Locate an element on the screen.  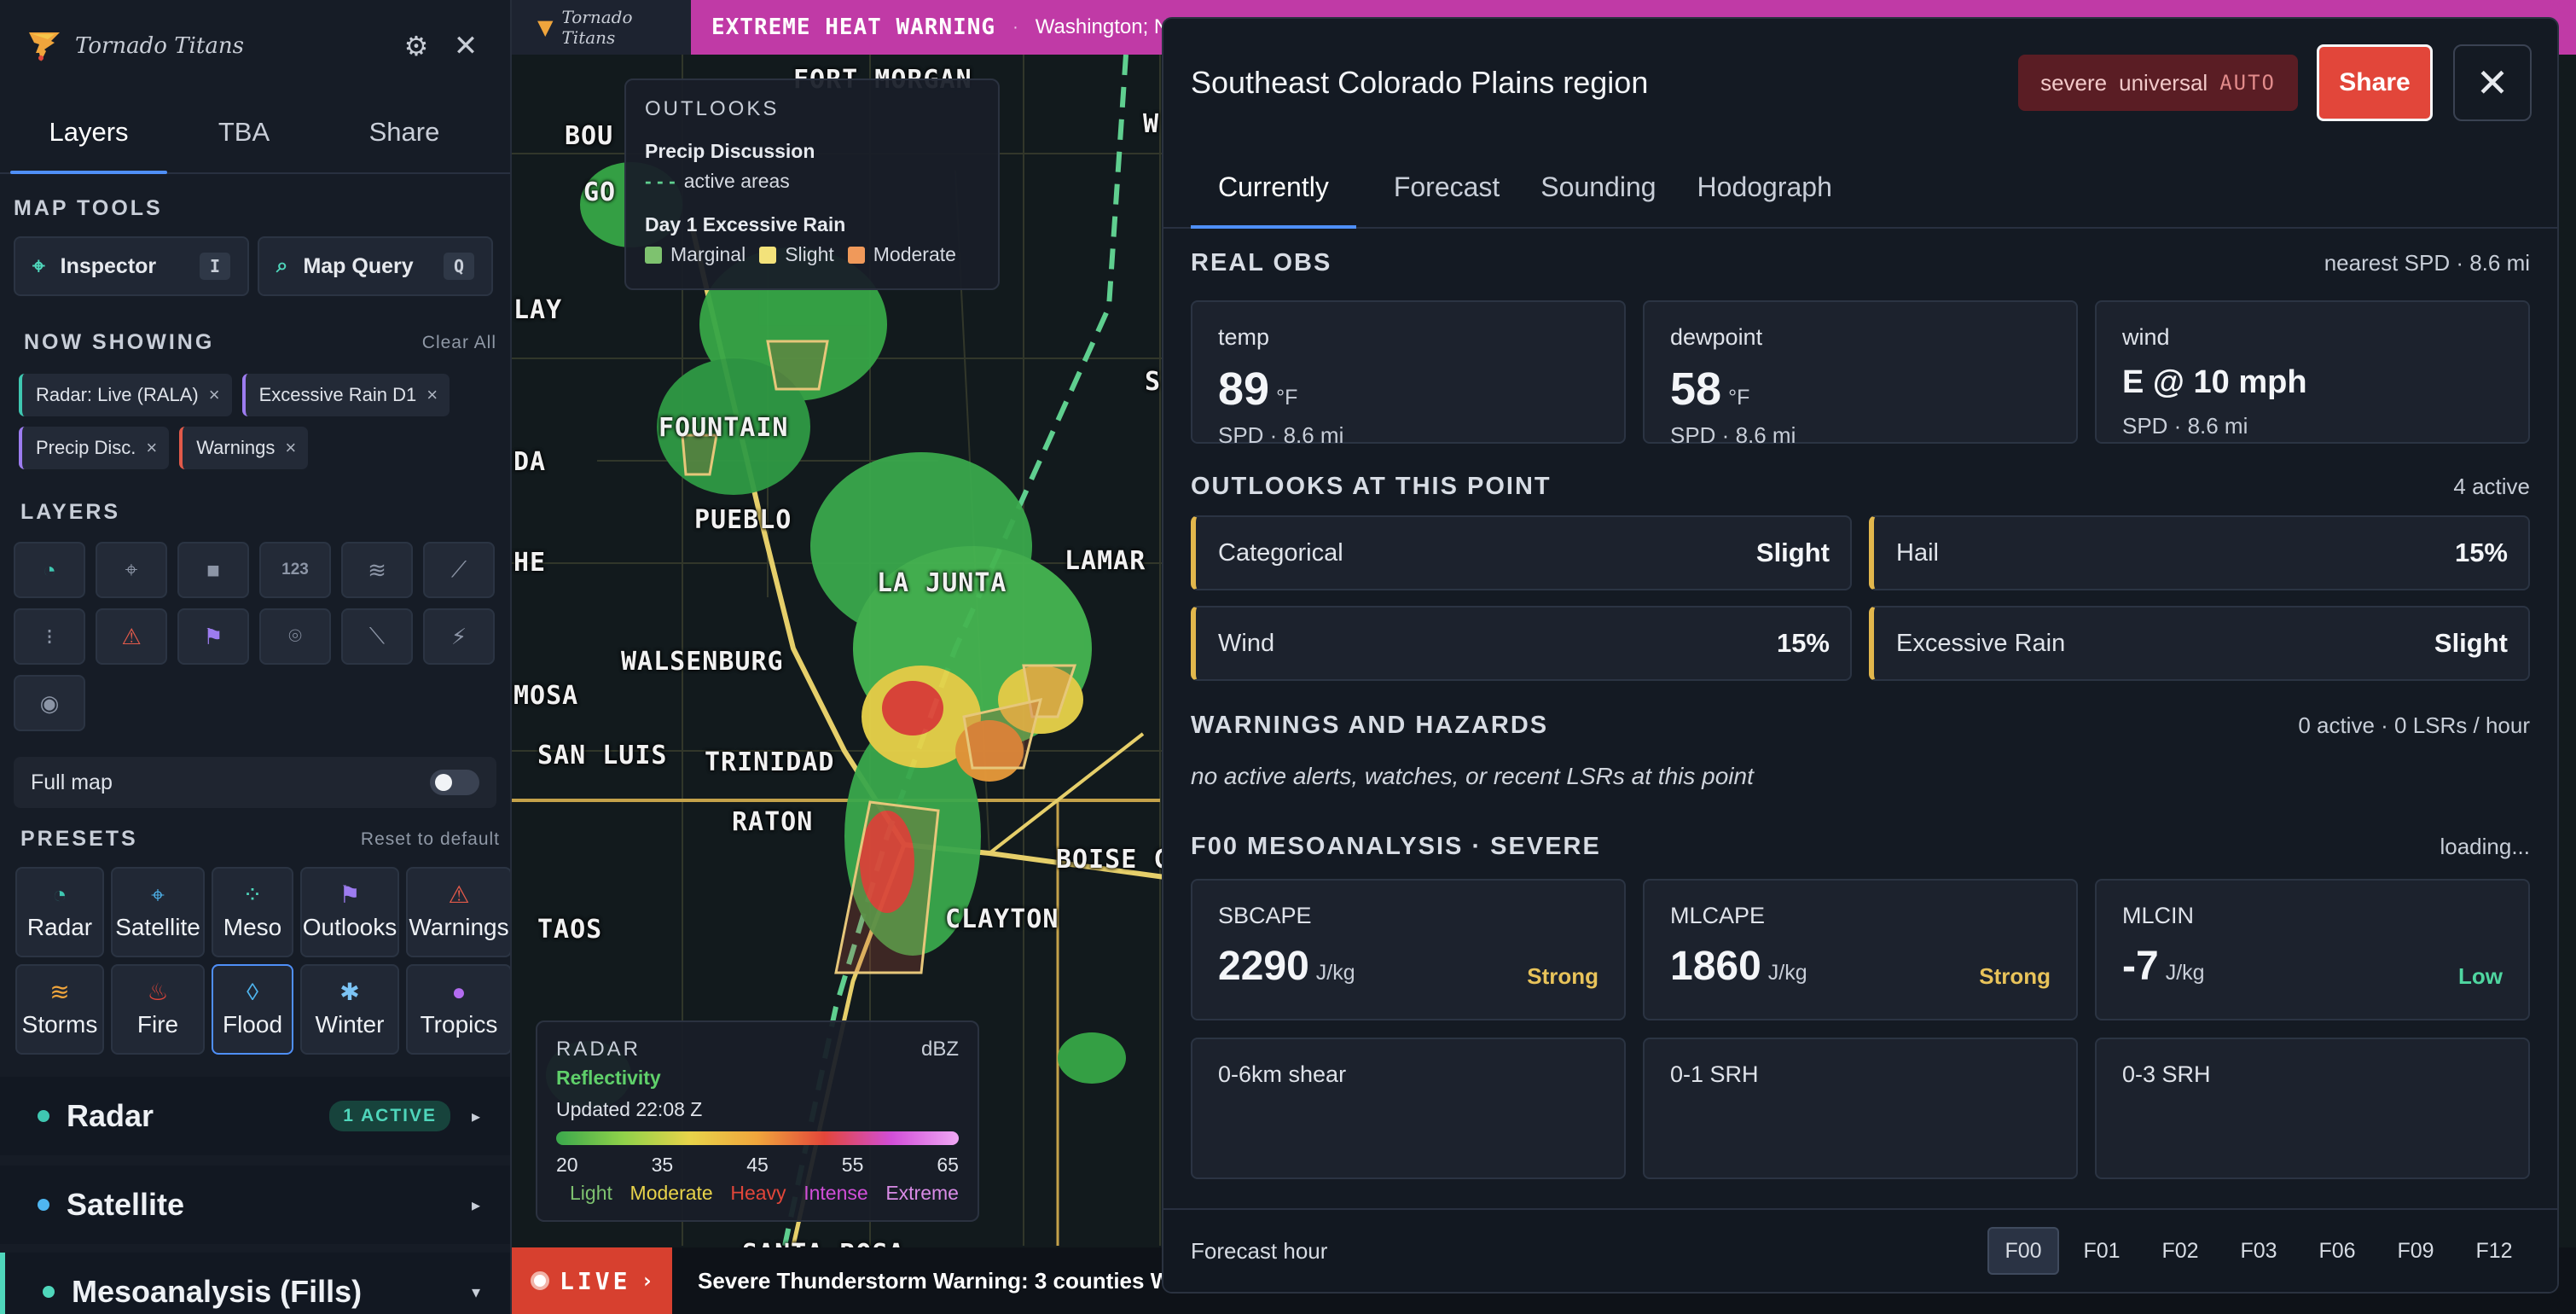
heavy-label: Heavy is located at coordinates (758, 1193).